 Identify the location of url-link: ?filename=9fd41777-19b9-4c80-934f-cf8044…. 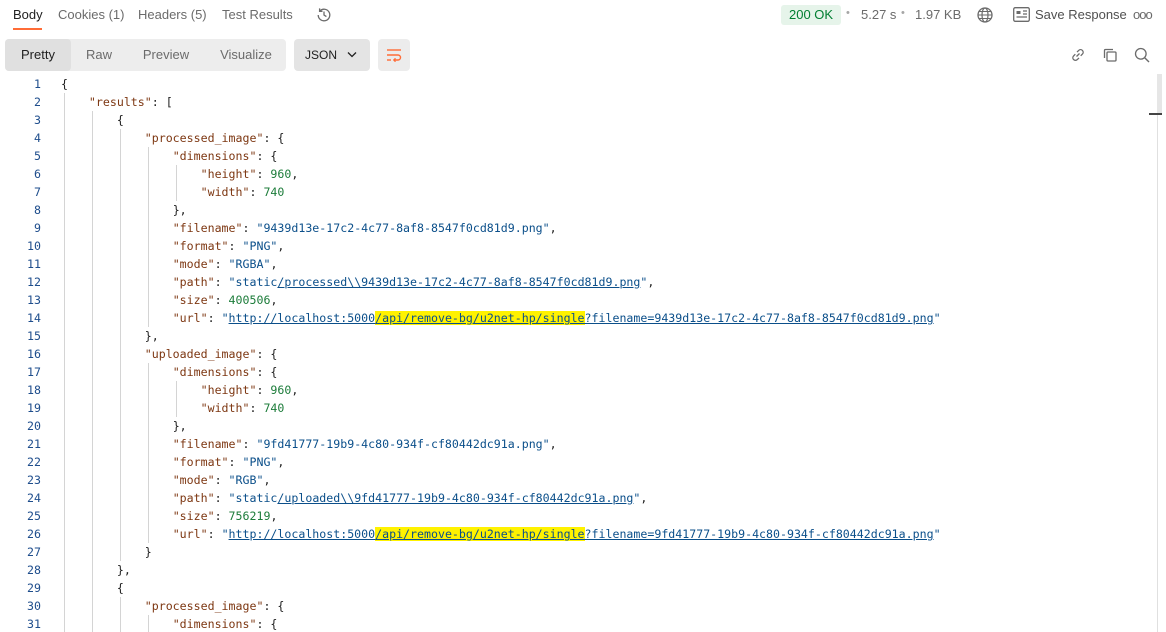
(759, 534).